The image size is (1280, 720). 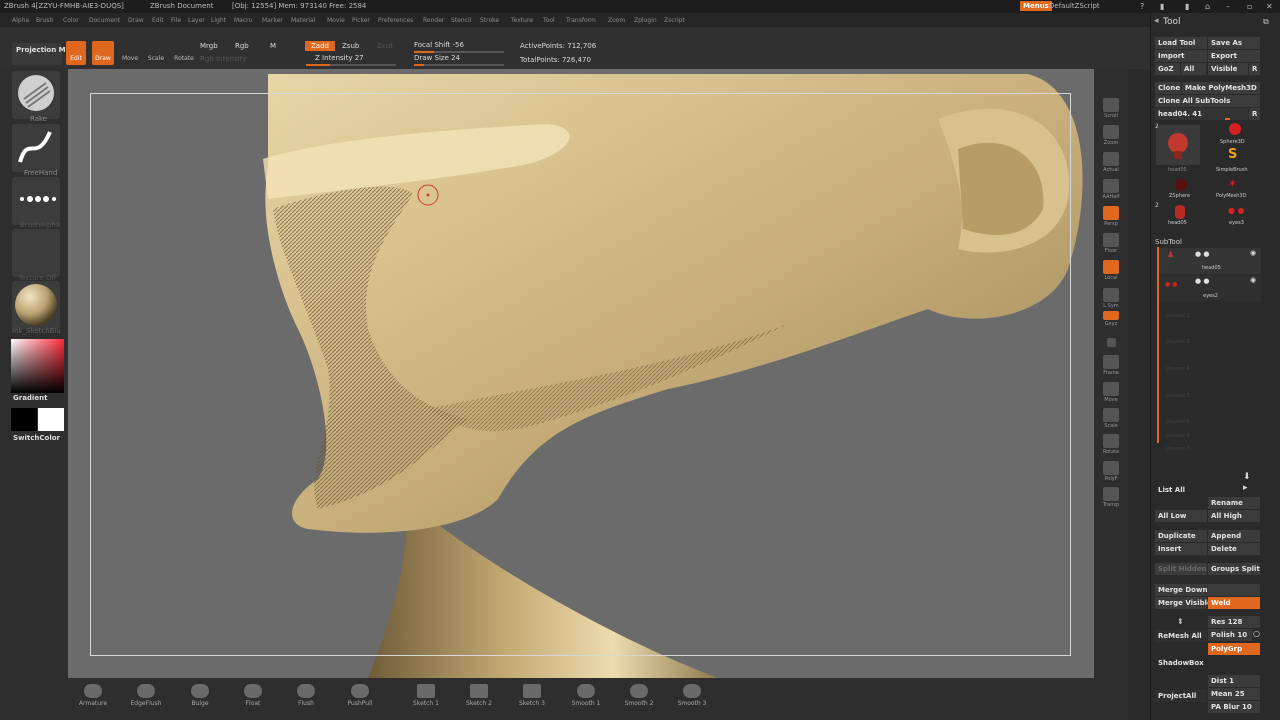 I want to click on lock-icon: ⌂, so click(x=1207, y=6).